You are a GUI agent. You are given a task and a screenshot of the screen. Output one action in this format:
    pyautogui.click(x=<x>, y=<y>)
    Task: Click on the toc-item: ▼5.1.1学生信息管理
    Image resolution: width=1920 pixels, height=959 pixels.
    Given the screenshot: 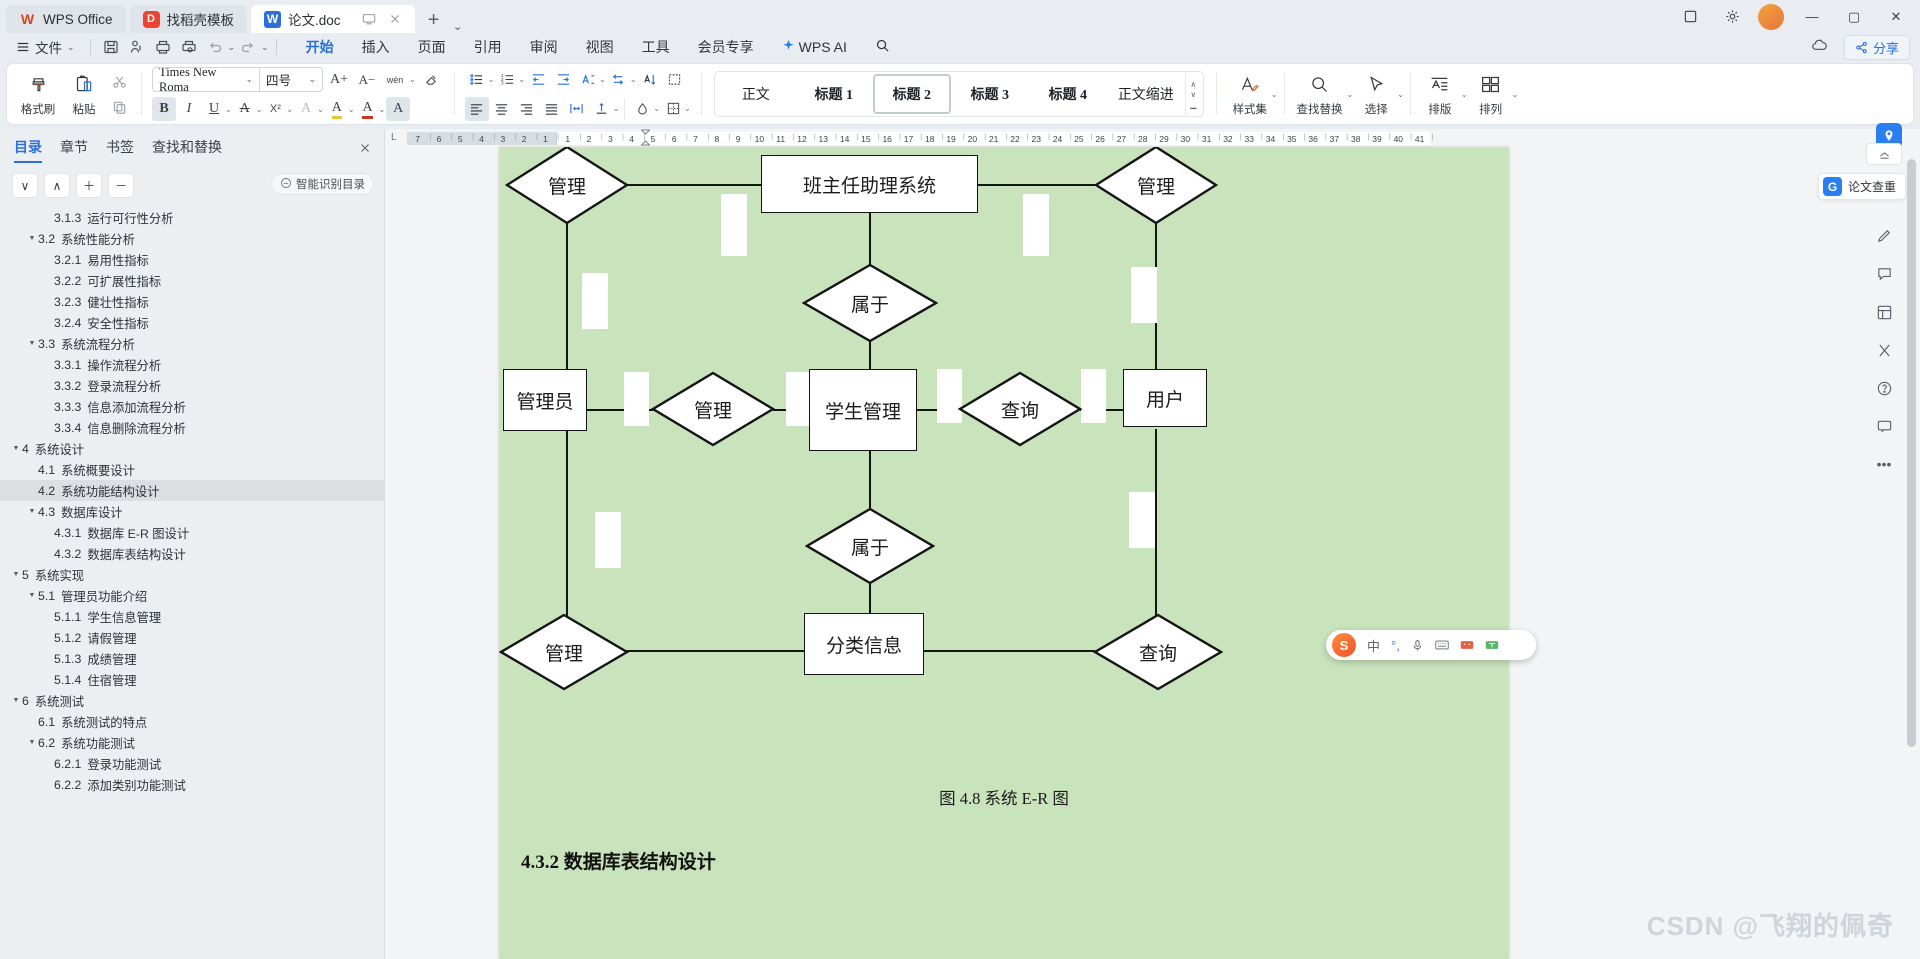 What is the action you would take?
    pyautogui.click(x=192, y=616)
    